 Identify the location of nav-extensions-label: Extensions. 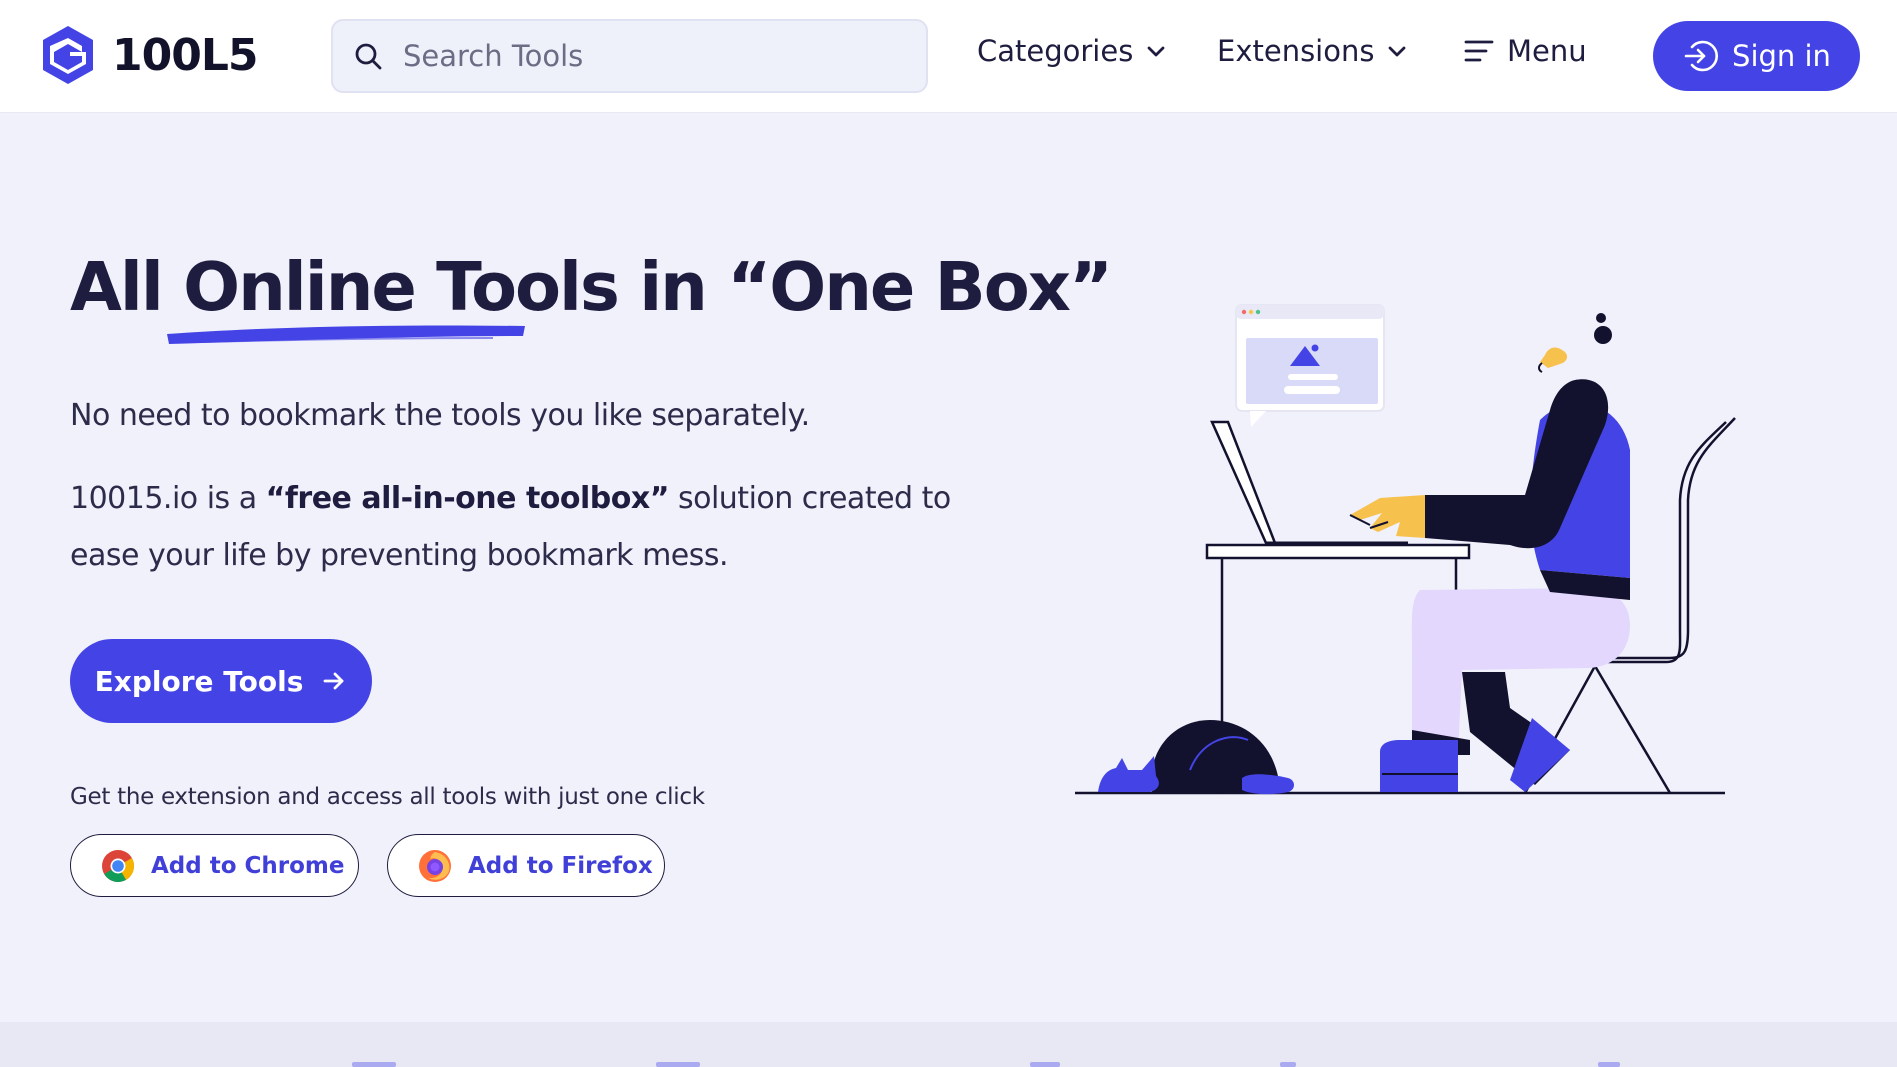
(1296, 51).